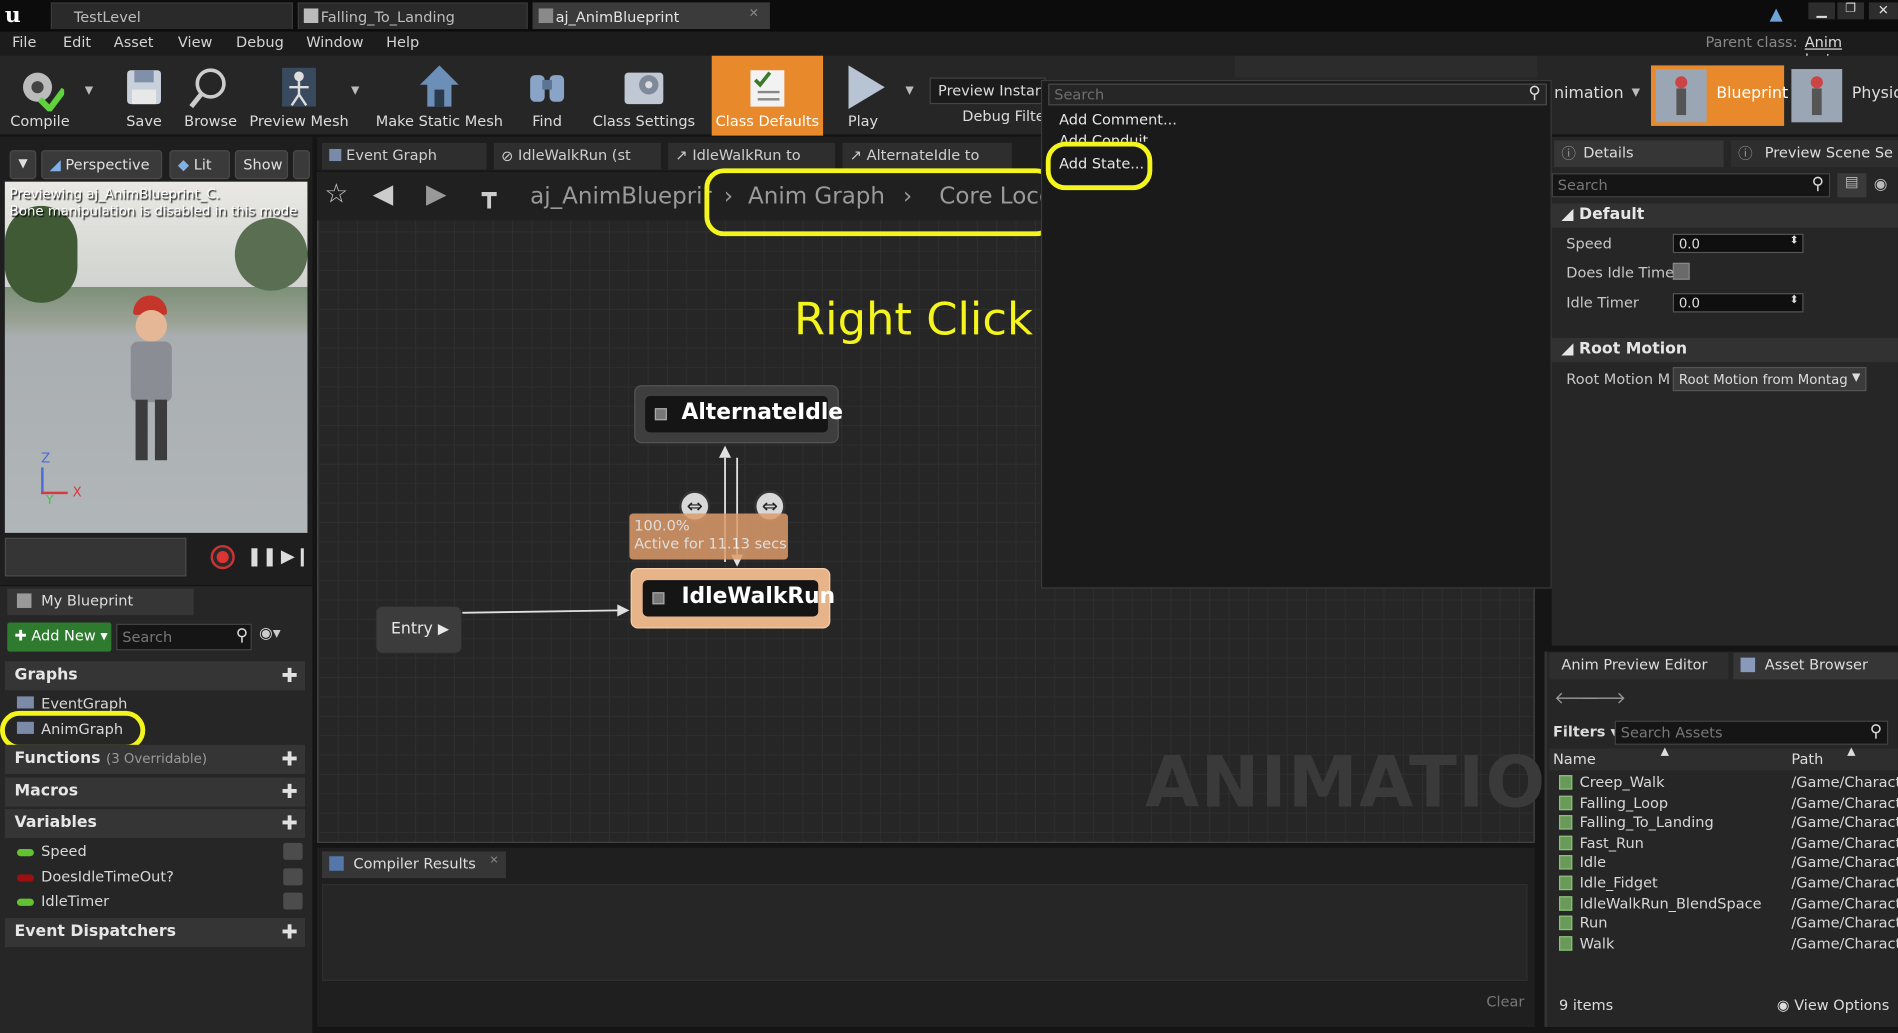 The width and height of the screenshot is (1898, 1033). I want to click on show-button: Show, so click(261, 165).